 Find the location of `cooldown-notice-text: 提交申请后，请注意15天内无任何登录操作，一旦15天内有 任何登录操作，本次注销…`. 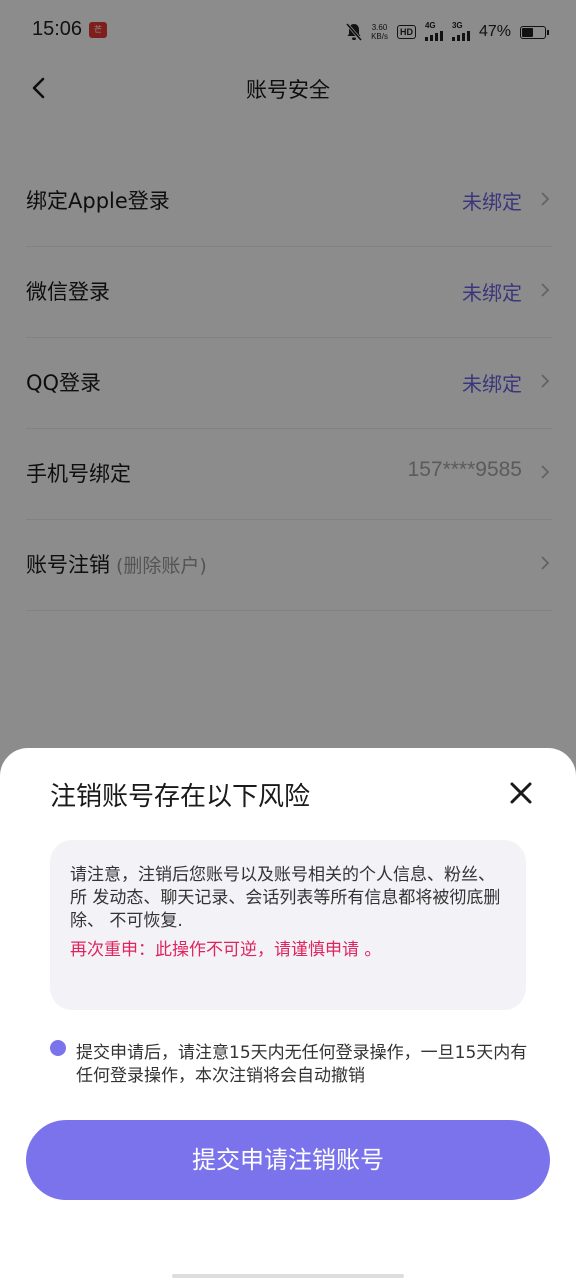

cooldown-notice-text: 提交申请后，请注意15天内无任何登录操作，一旦15天内有 任何登录操作，本次注销… is located at coordinates (302, 1064).